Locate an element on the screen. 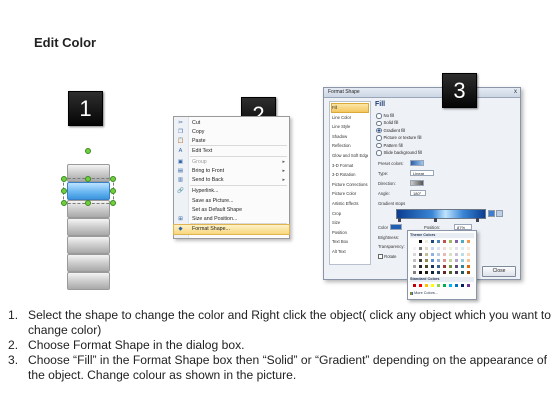  remove-stop-button is located at coordinates (499, 213).